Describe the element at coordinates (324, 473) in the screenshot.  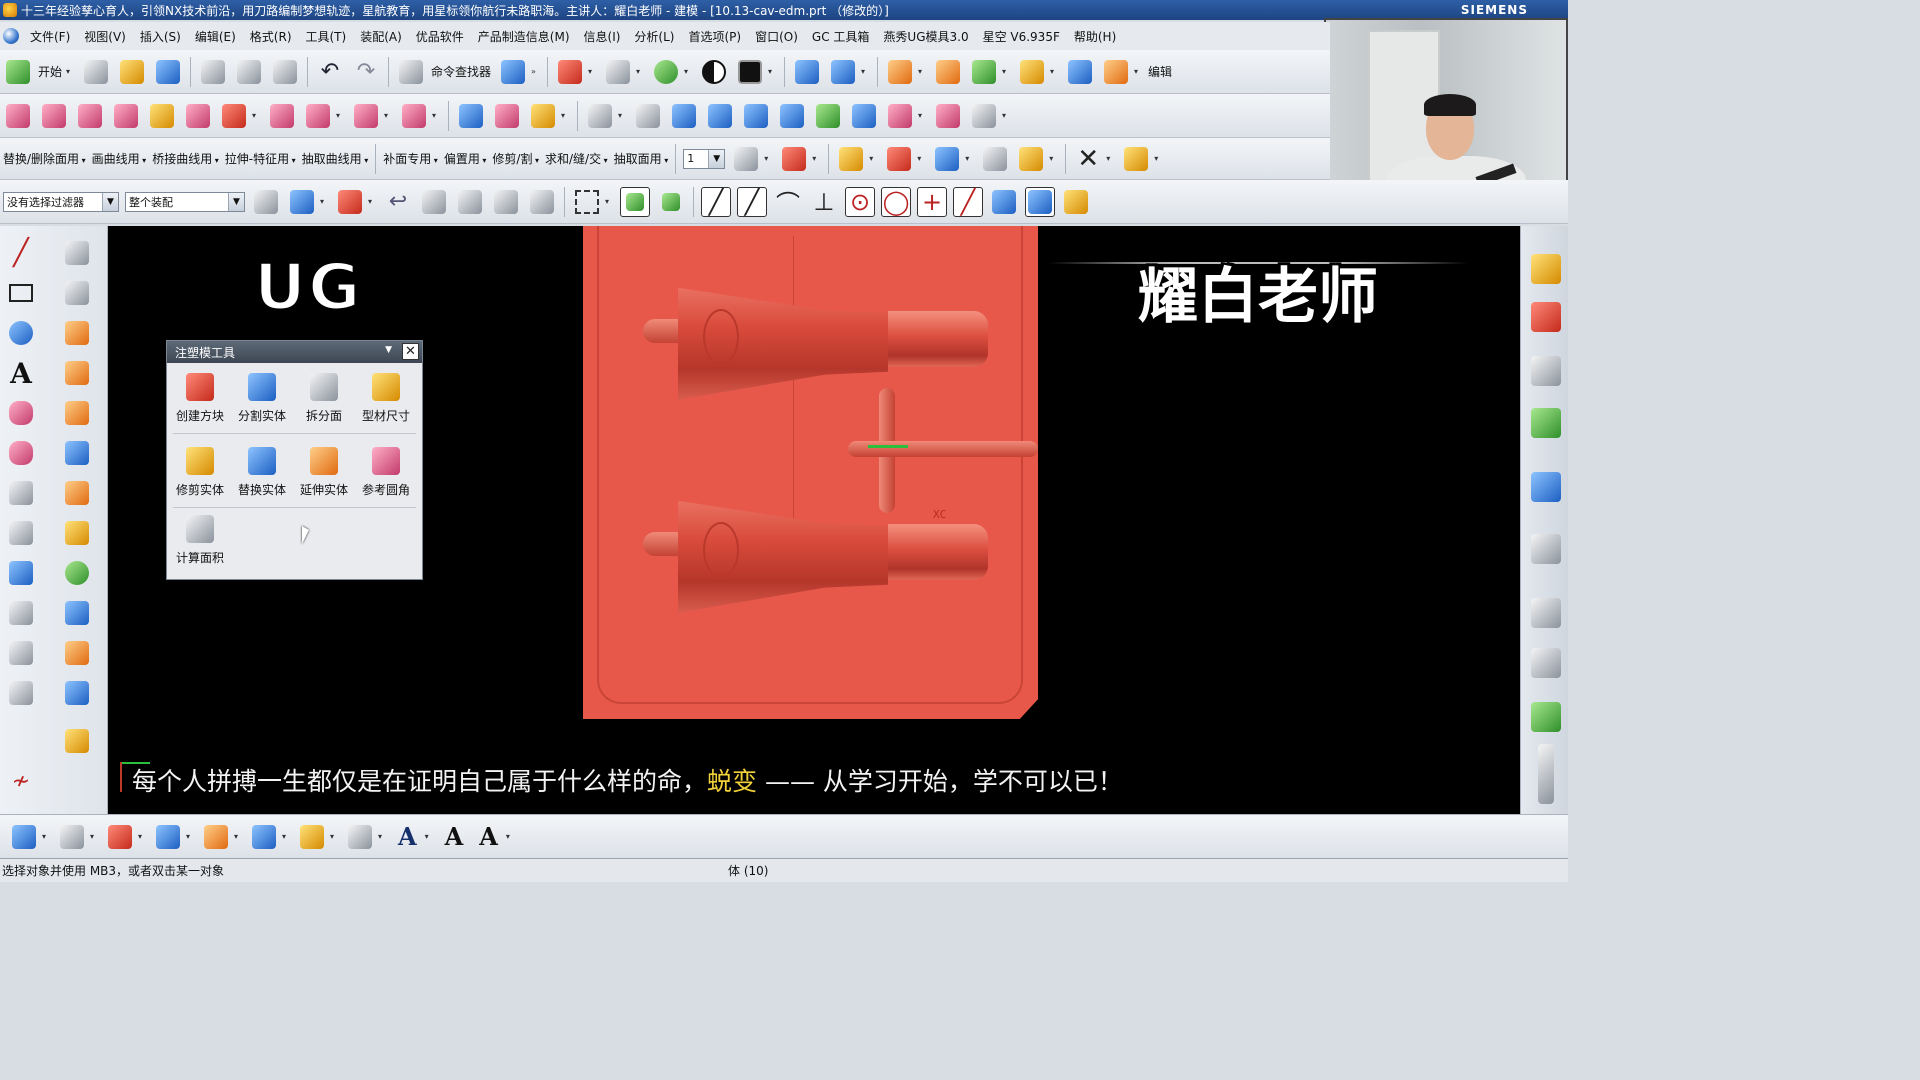
I see `extend-solid-tool: 延伸实体` at that location.